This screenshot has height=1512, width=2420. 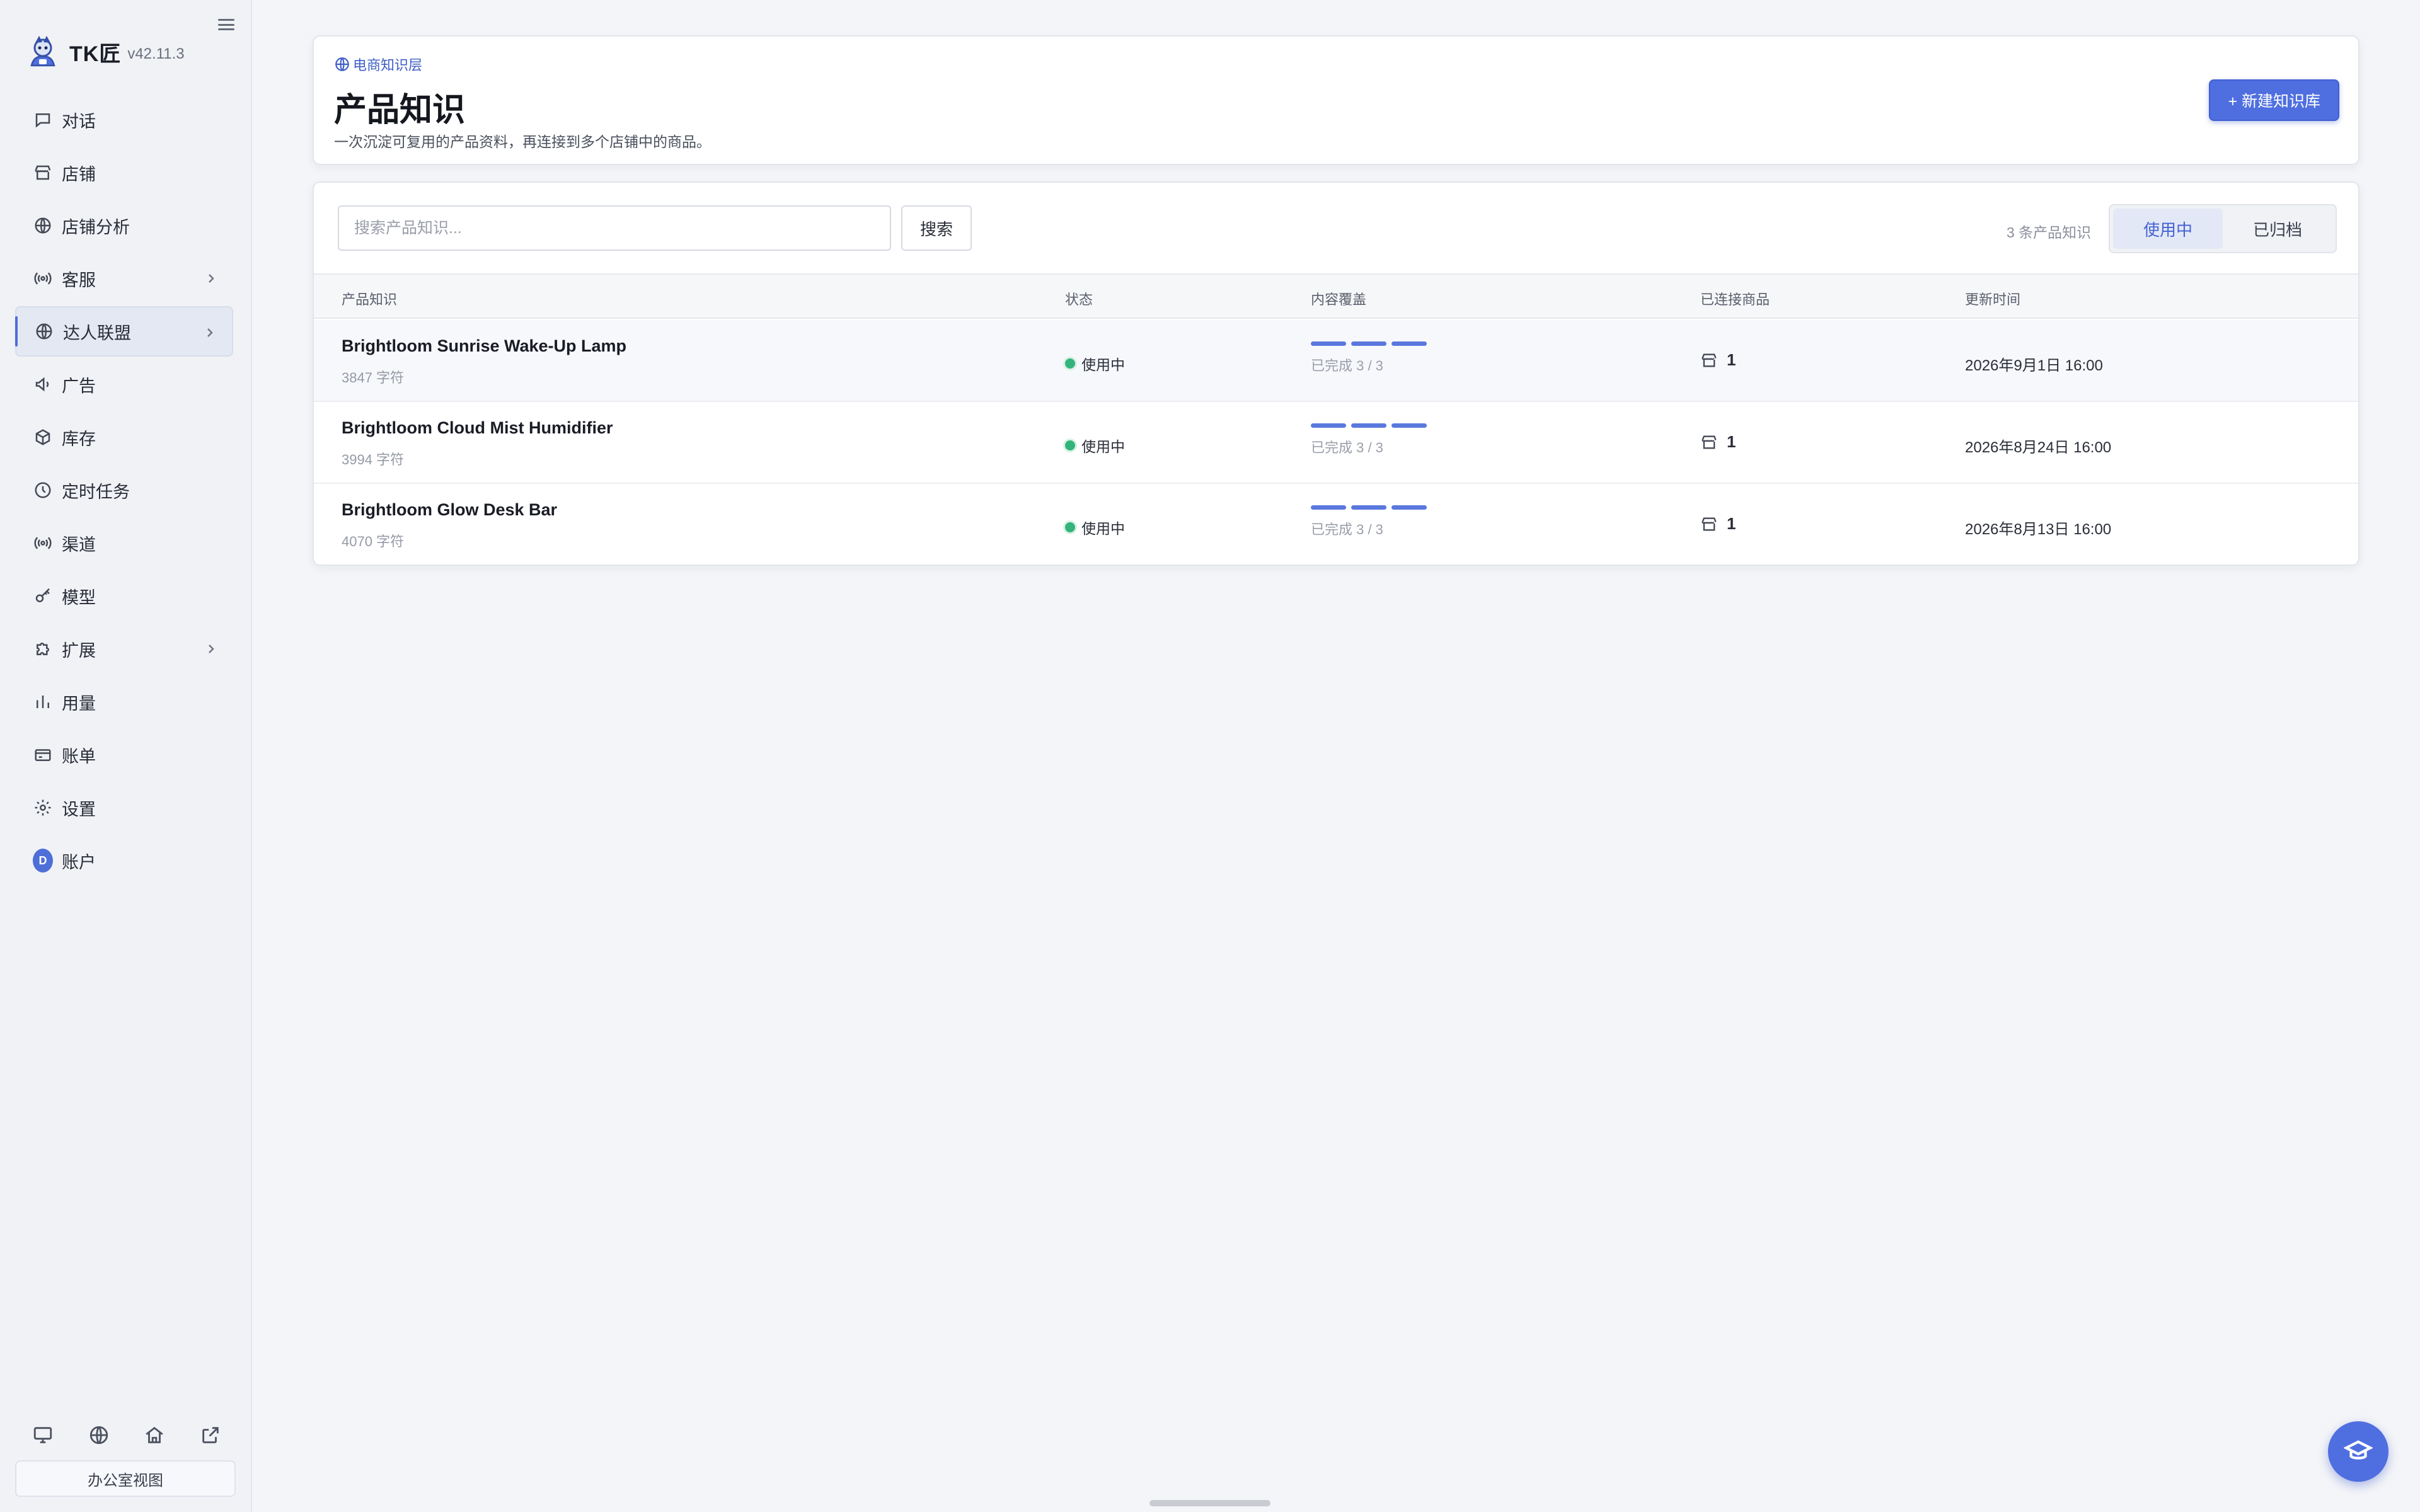 I want to click on sidebar-nav: 对话店铺店铺分析 客服 达人联盟广告库存定时任务渠道 模型 扩展 用量账单设置 D 账户, so click(x=124, y=491).